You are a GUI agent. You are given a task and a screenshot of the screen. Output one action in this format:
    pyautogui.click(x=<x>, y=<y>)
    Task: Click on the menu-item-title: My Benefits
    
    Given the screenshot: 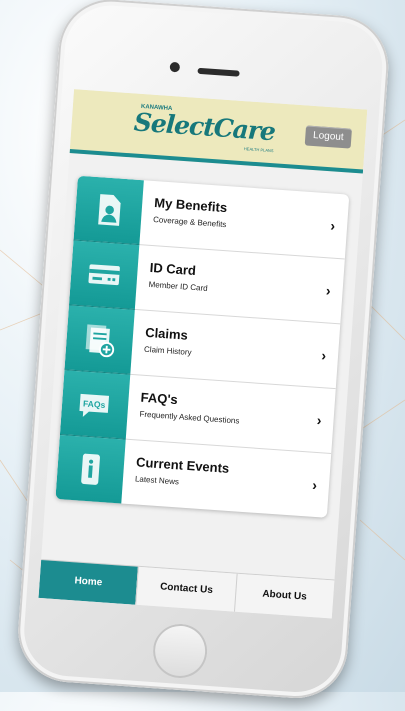 What is the action you would take?
    pyautogui.click(x=190, y=205)
    